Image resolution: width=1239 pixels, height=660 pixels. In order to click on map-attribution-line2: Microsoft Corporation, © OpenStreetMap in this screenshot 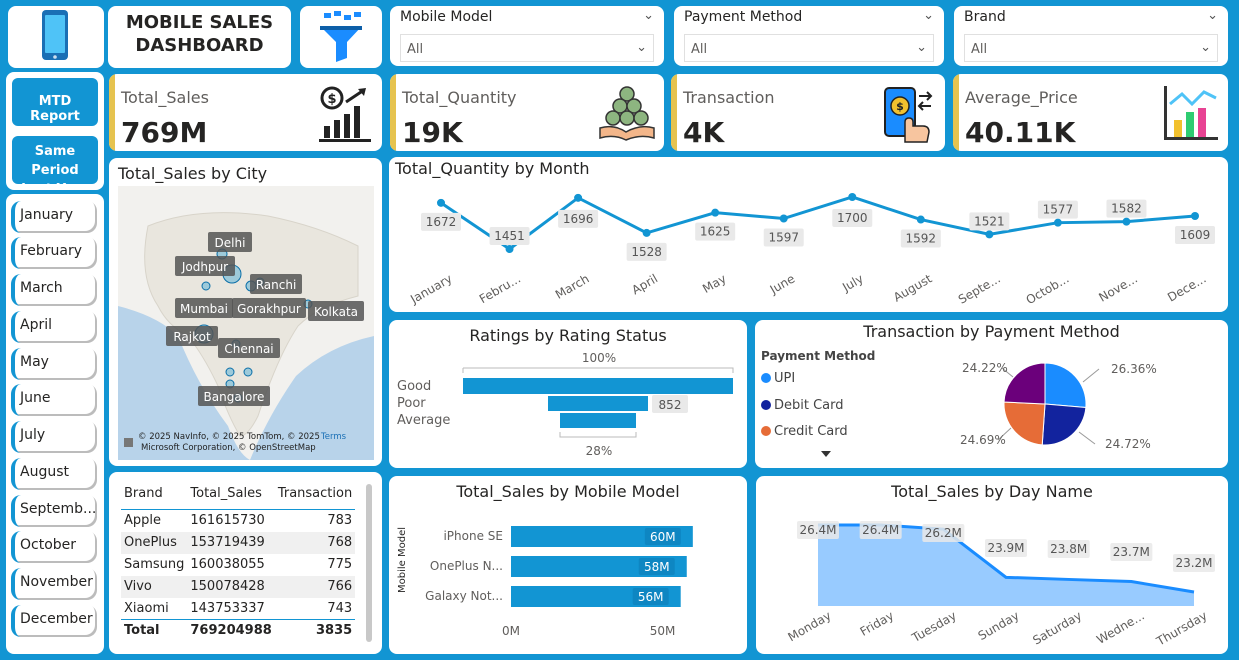, I will do `click(228, 448)`.